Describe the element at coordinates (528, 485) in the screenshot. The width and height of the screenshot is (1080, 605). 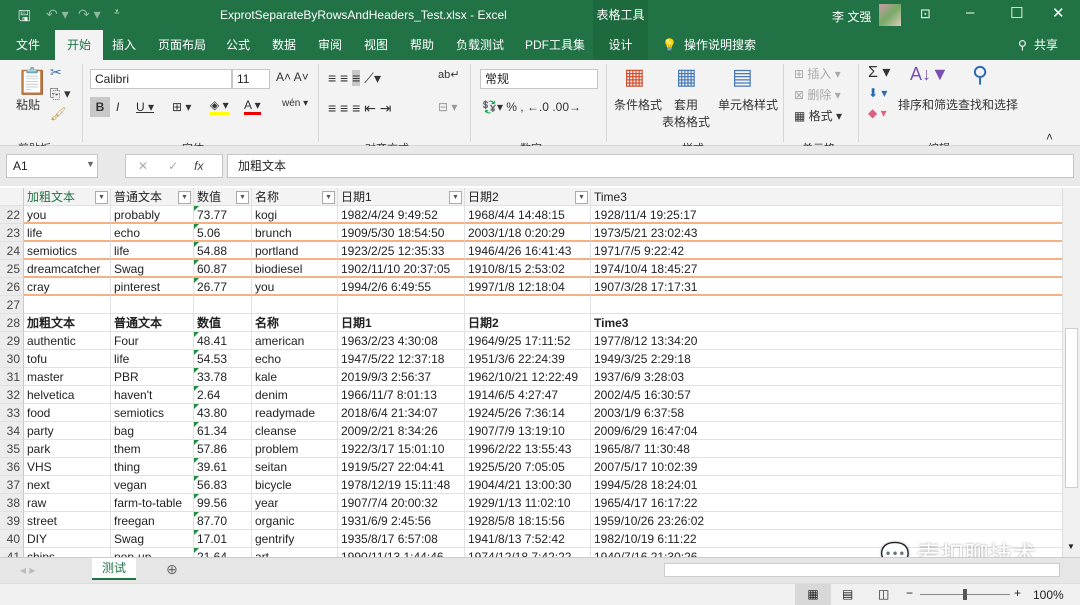
I see `cell: 1904/4/21 13:00:30` at that location.